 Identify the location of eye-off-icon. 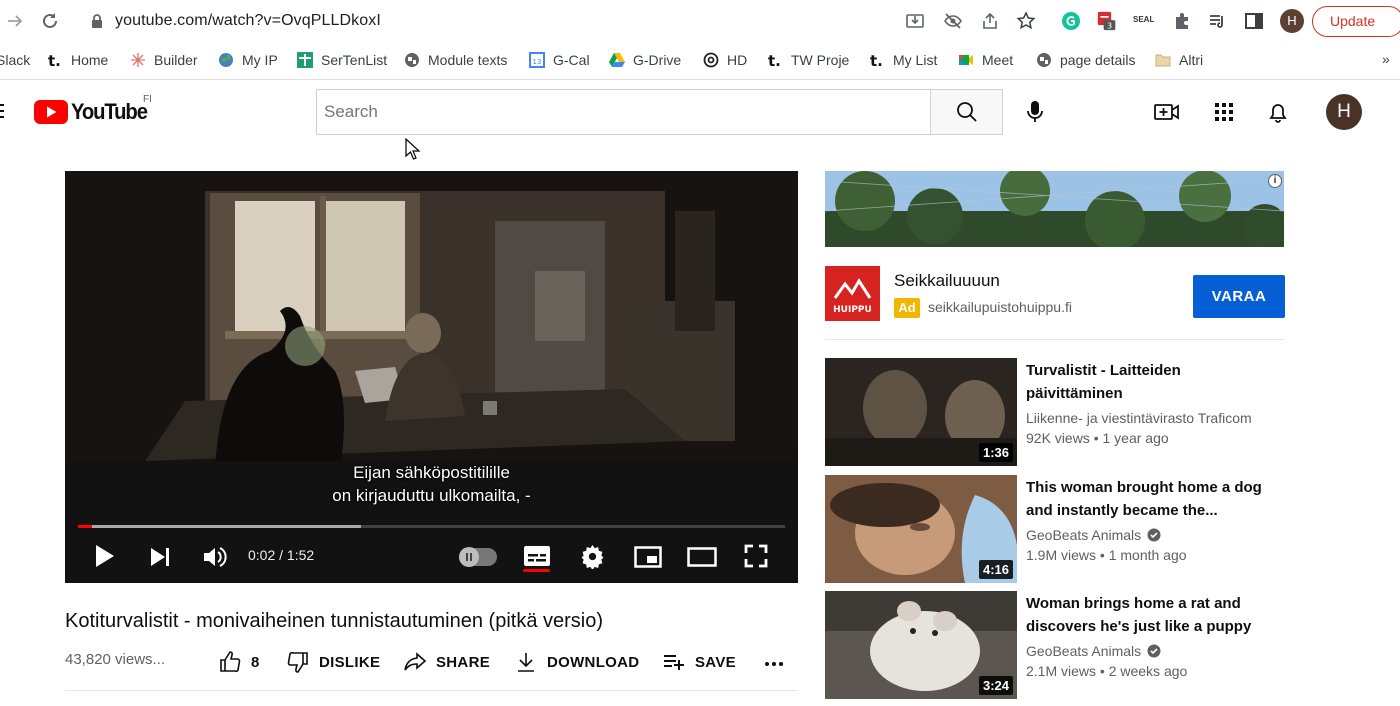
(953, 21).